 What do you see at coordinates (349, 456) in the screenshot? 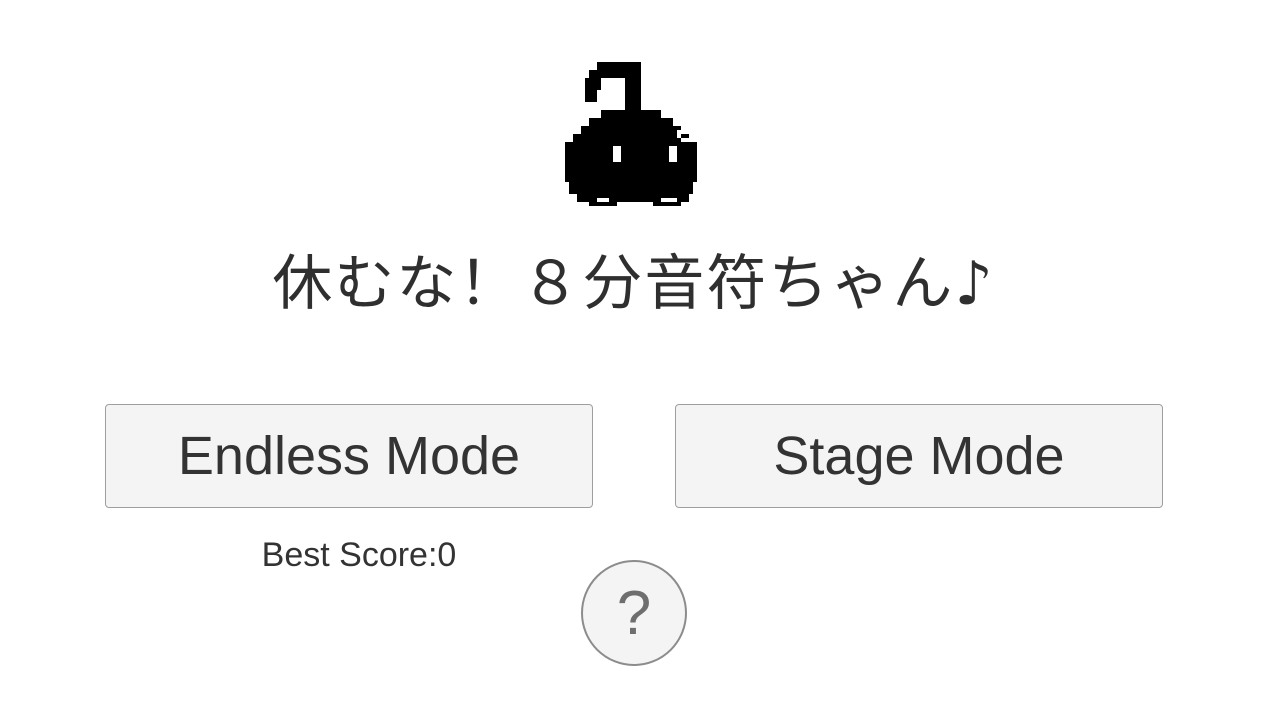
I see `endless-mode-button: Endless Mode` at bounding box center [349, 456].